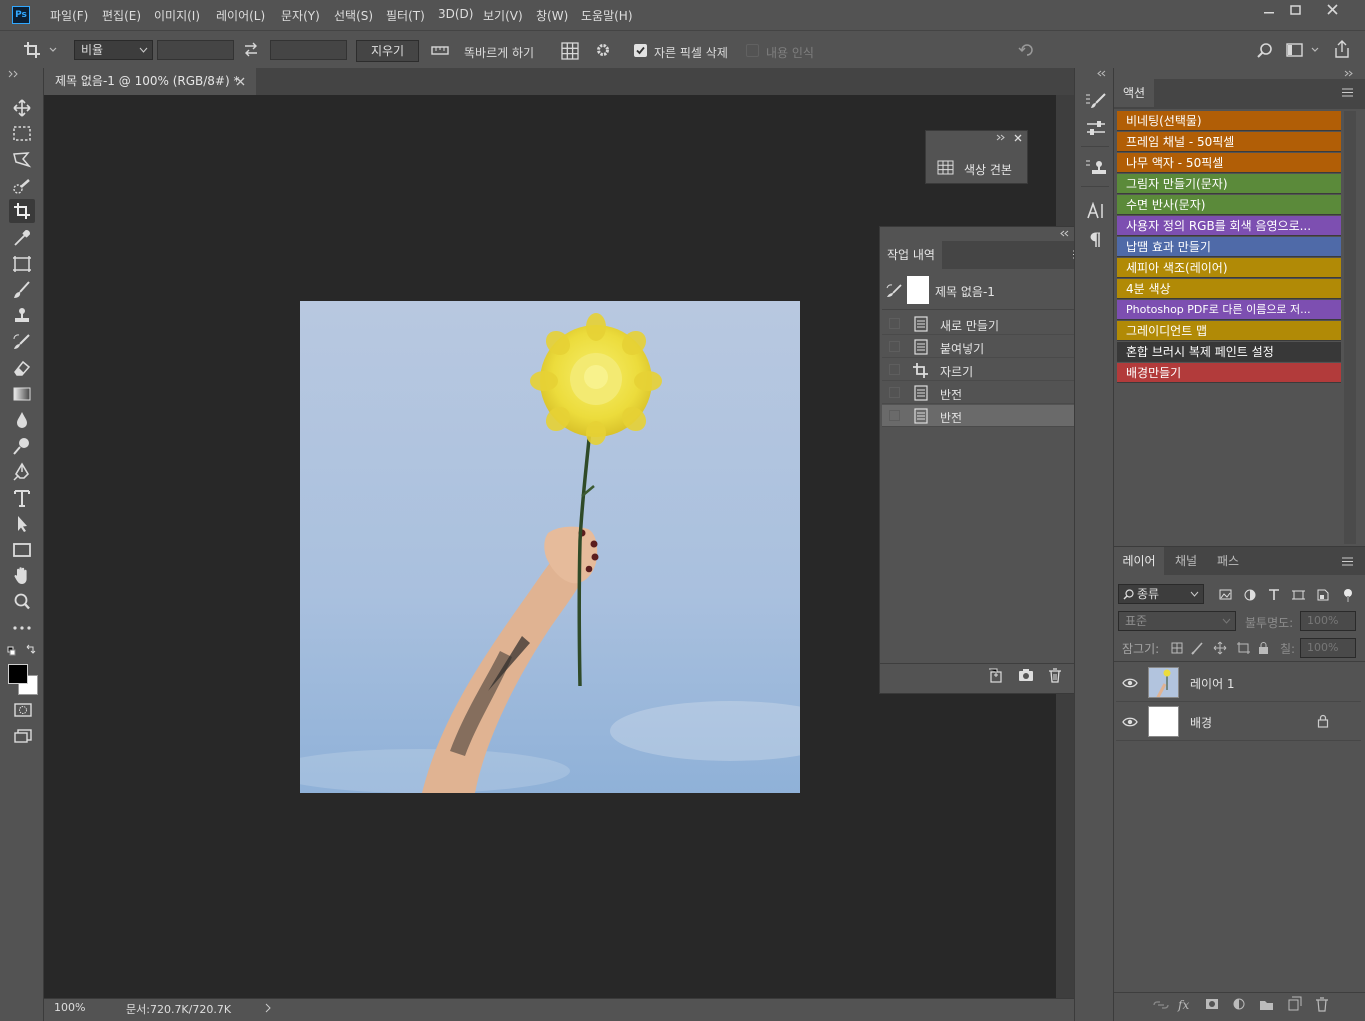 The image size is (1365, 1021). What do you see at coordinates (605, 52) in the screenshot?
I see `gear-icon` at bounding box center [605, 52].